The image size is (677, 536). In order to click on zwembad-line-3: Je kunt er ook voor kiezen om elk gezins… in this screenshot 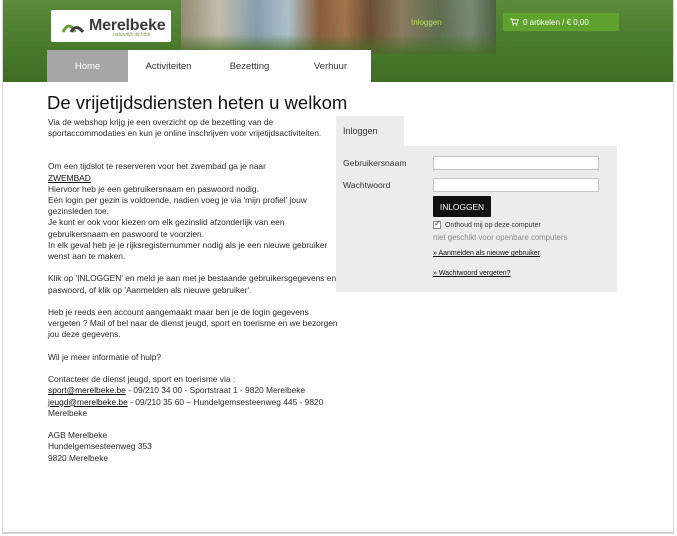, I will do `click(166, 228)`.